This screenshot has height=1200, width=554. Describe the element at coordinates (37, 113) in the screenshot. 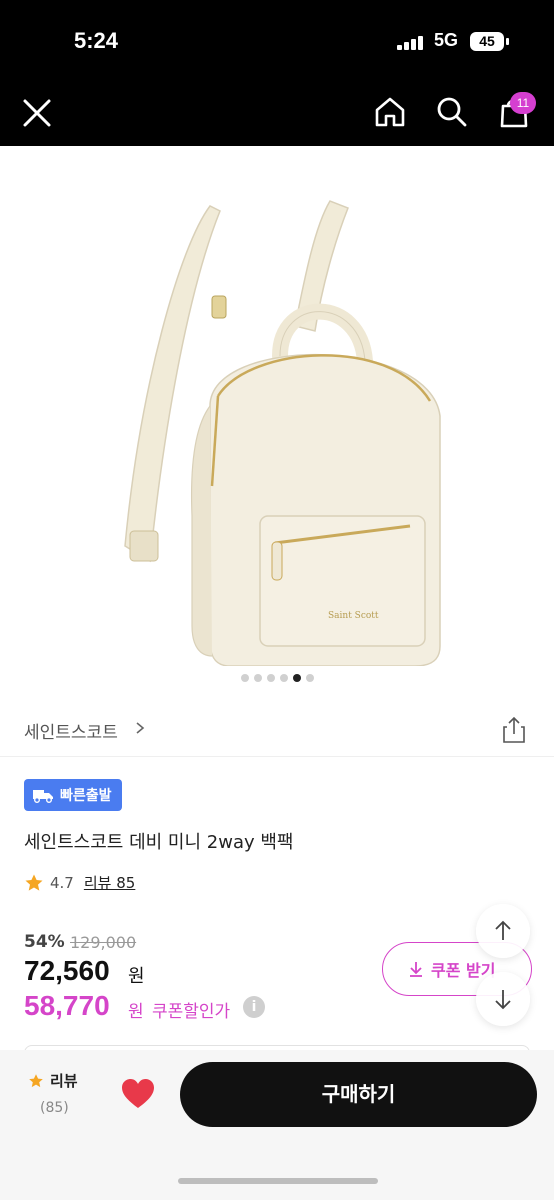

I see `close-icon` at that location.